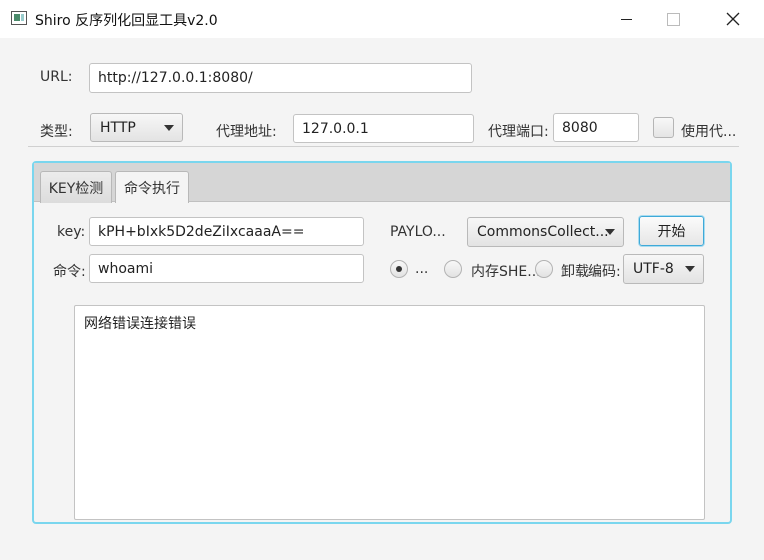 Image resolution: width=764 pixels, height=560 pixels. What do you see at coordinates (383, 146) in the screenshot?
I see `divider` at bounding box center [383, 146].